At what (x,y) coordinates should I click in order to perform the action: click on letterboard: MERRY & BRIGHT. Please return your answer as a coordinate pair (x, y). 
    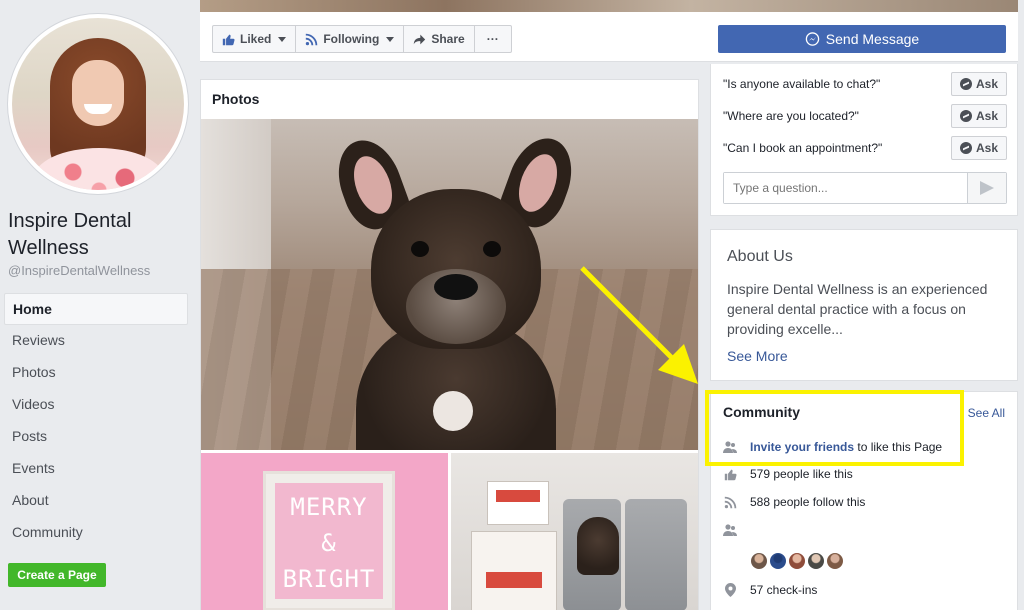
    Looking at the image, I should click on (329, 541).